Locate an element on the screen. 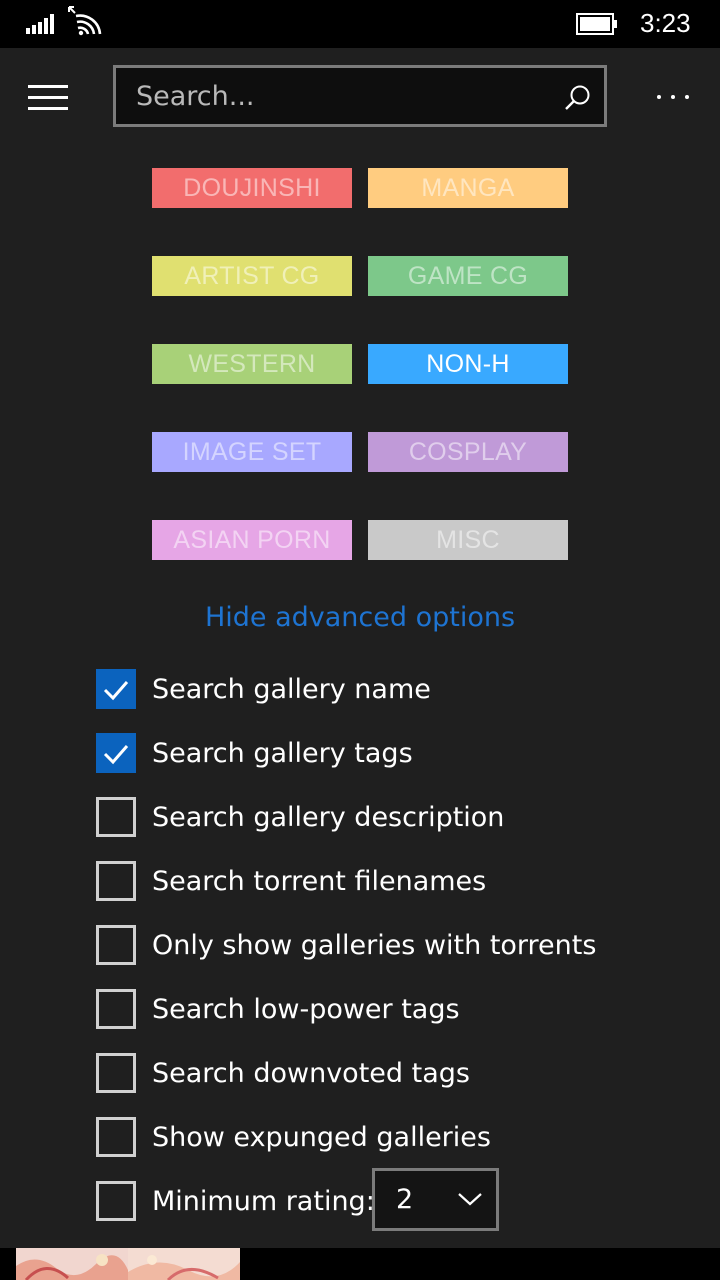  option-label: Search gallery name is located at coordinates (291, 689).